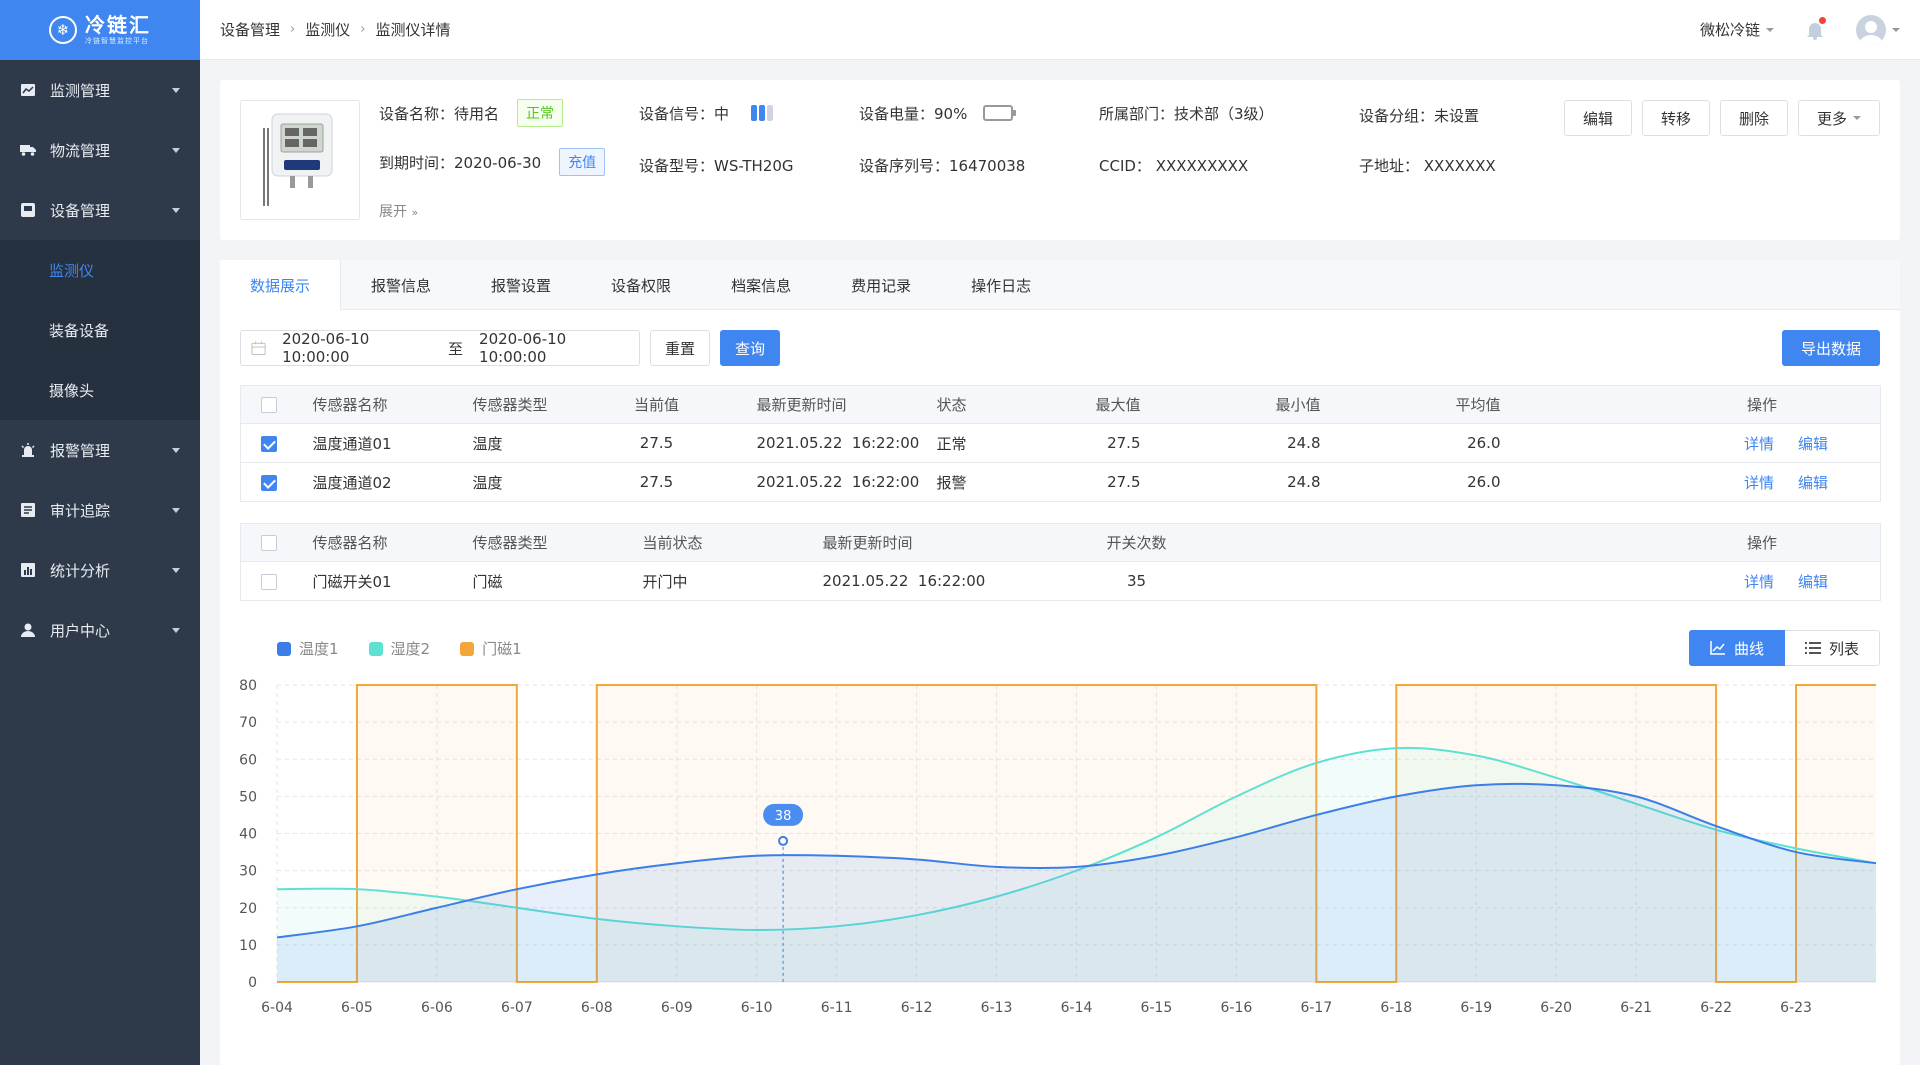 The image size is (1920, 1065). Describe the element at coordinates (1136, 581) in the screenshot. I see `switch-count: 35` at that location.